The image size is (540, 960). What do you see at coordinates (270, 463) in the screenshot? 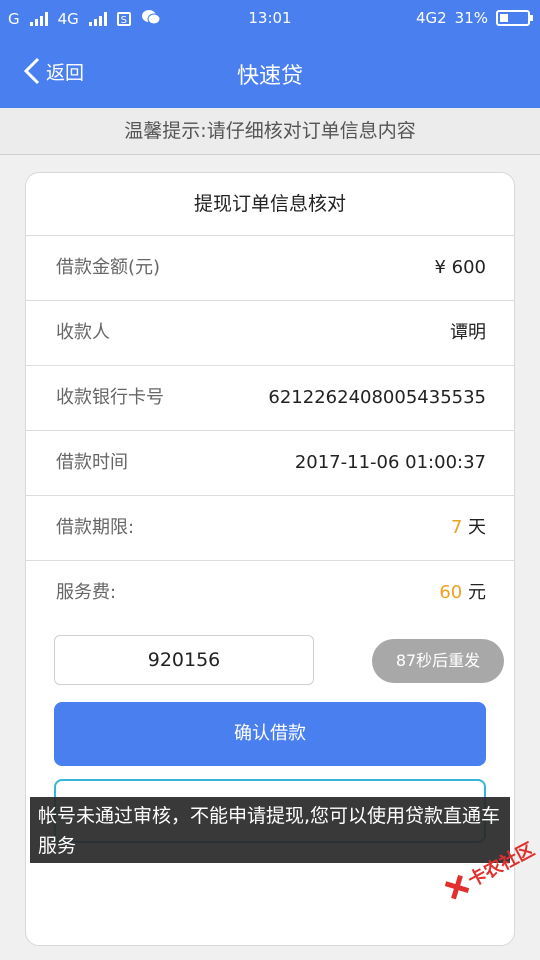
I see `row-loan-time: 借款时间 2017-11-06 01:00:37` at bounding box center [270, 463].